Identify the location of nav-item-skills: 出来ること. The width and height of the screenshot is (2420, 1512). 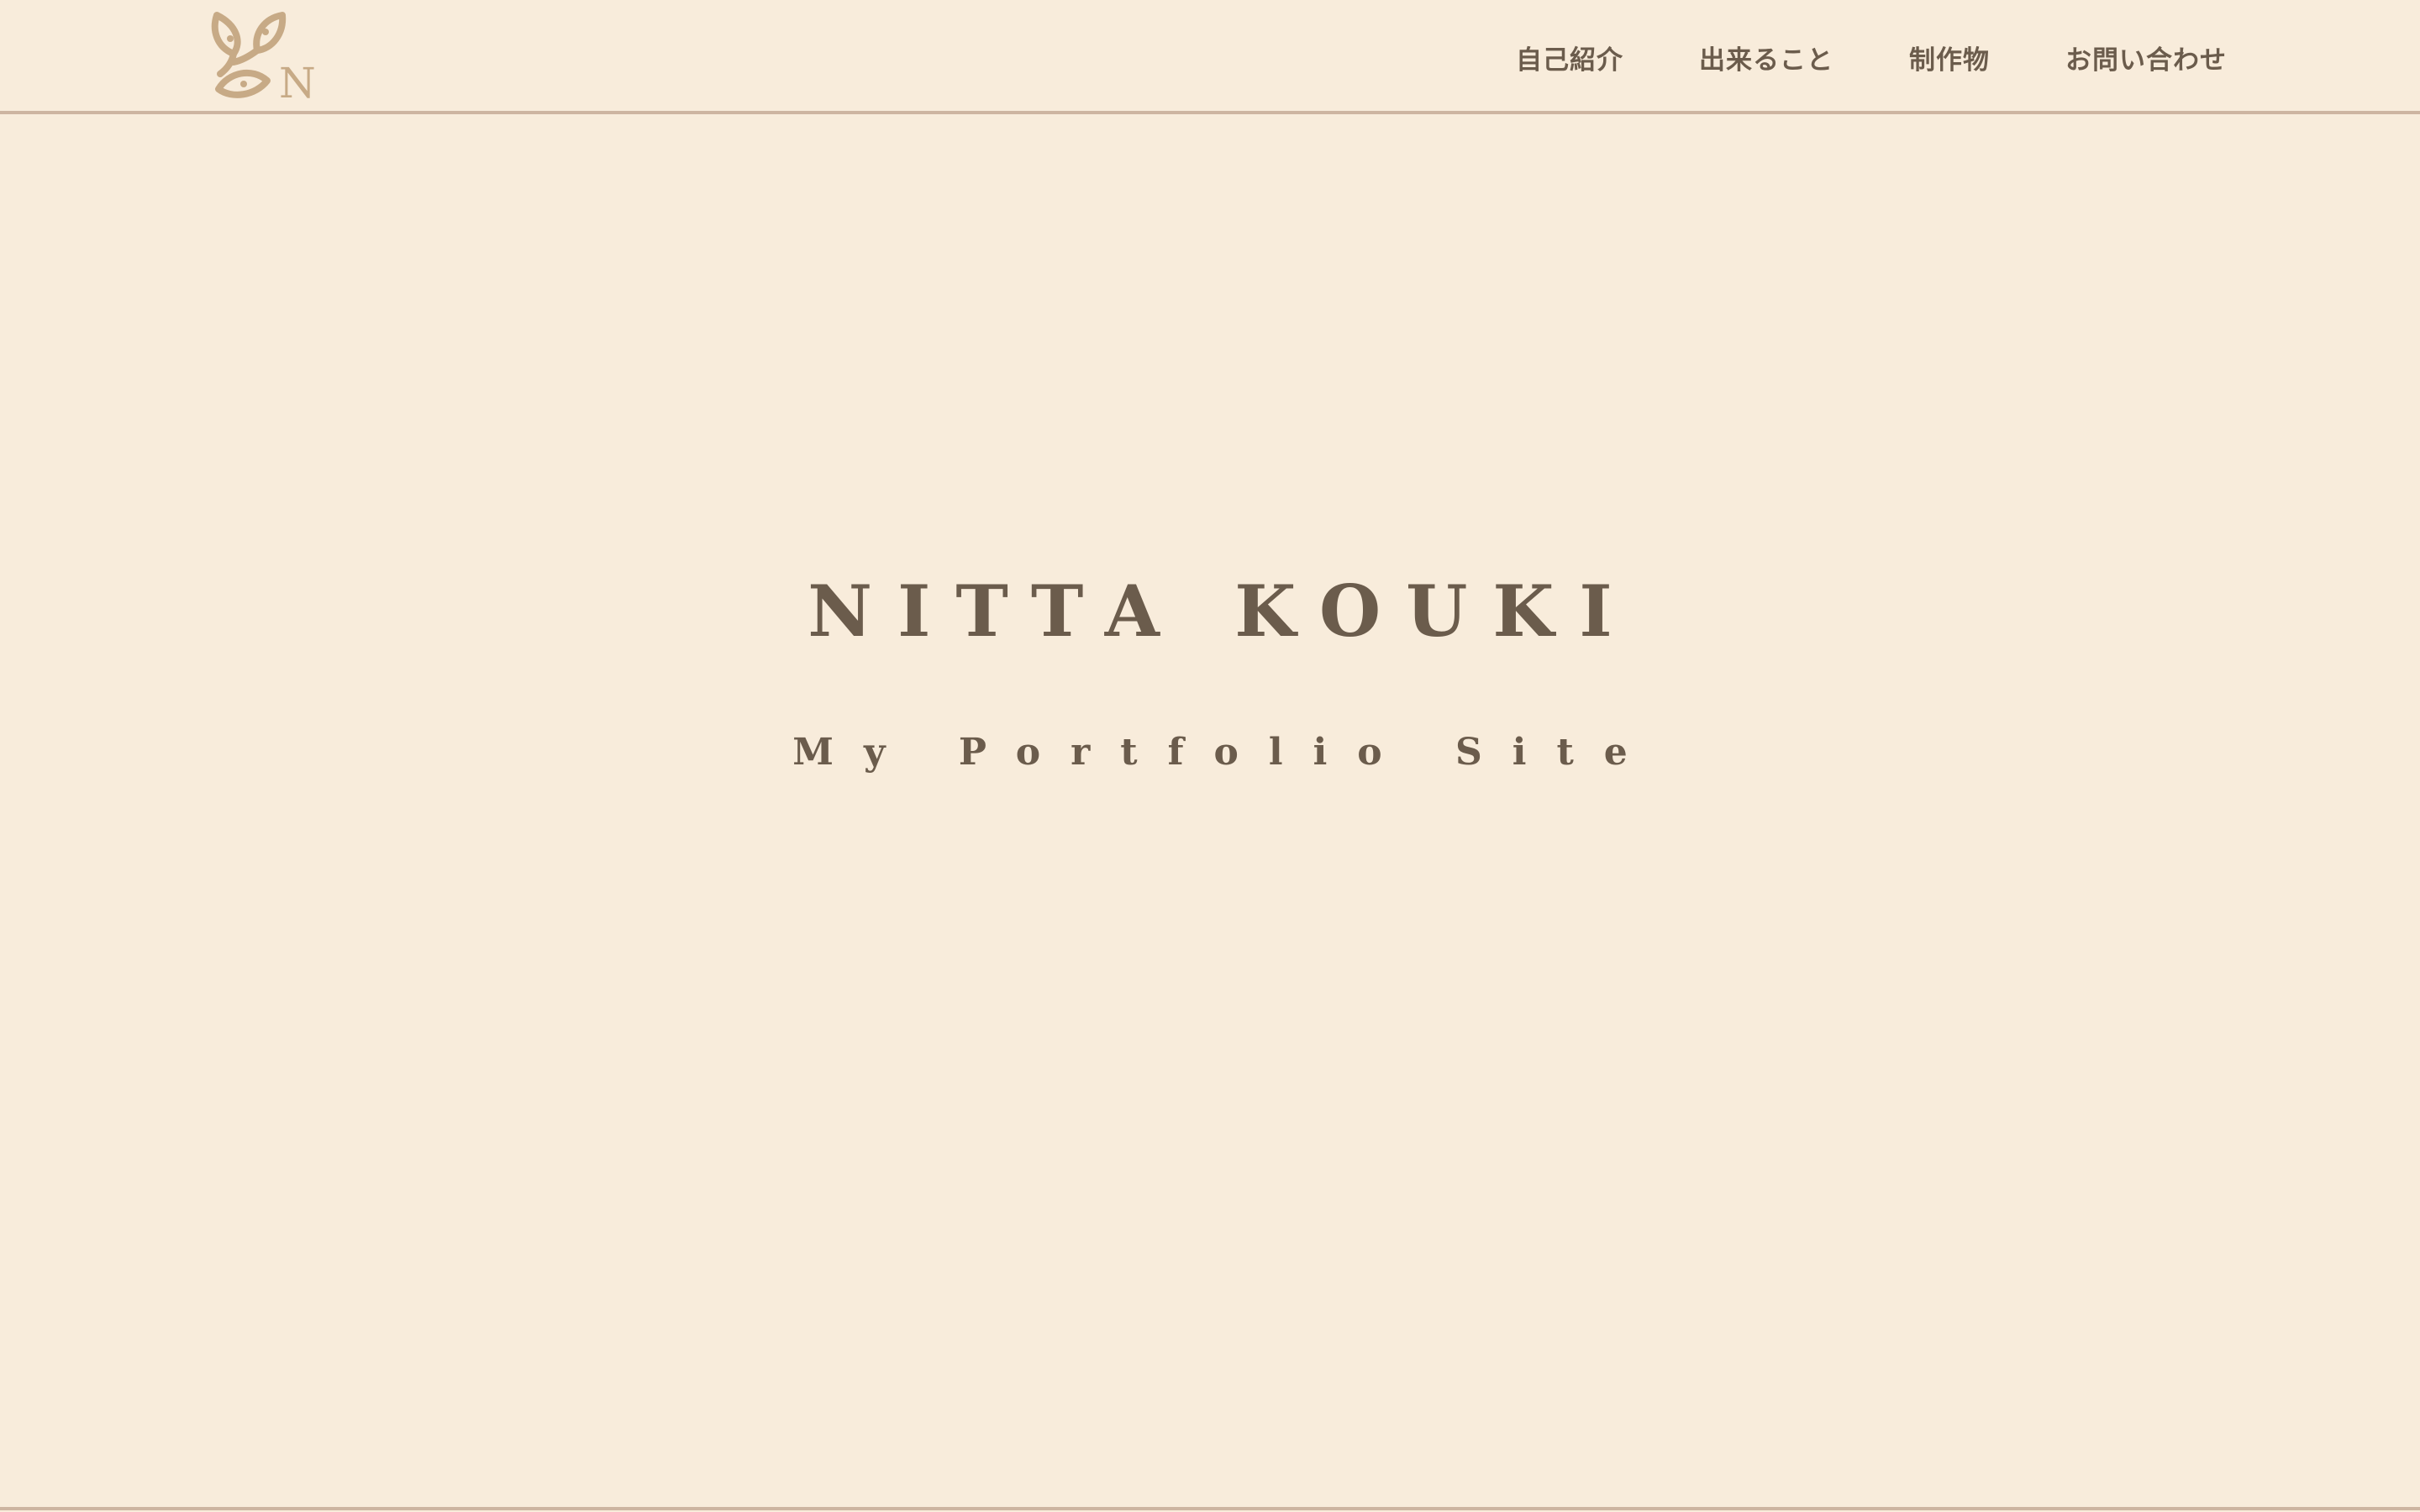
(1766, 57).